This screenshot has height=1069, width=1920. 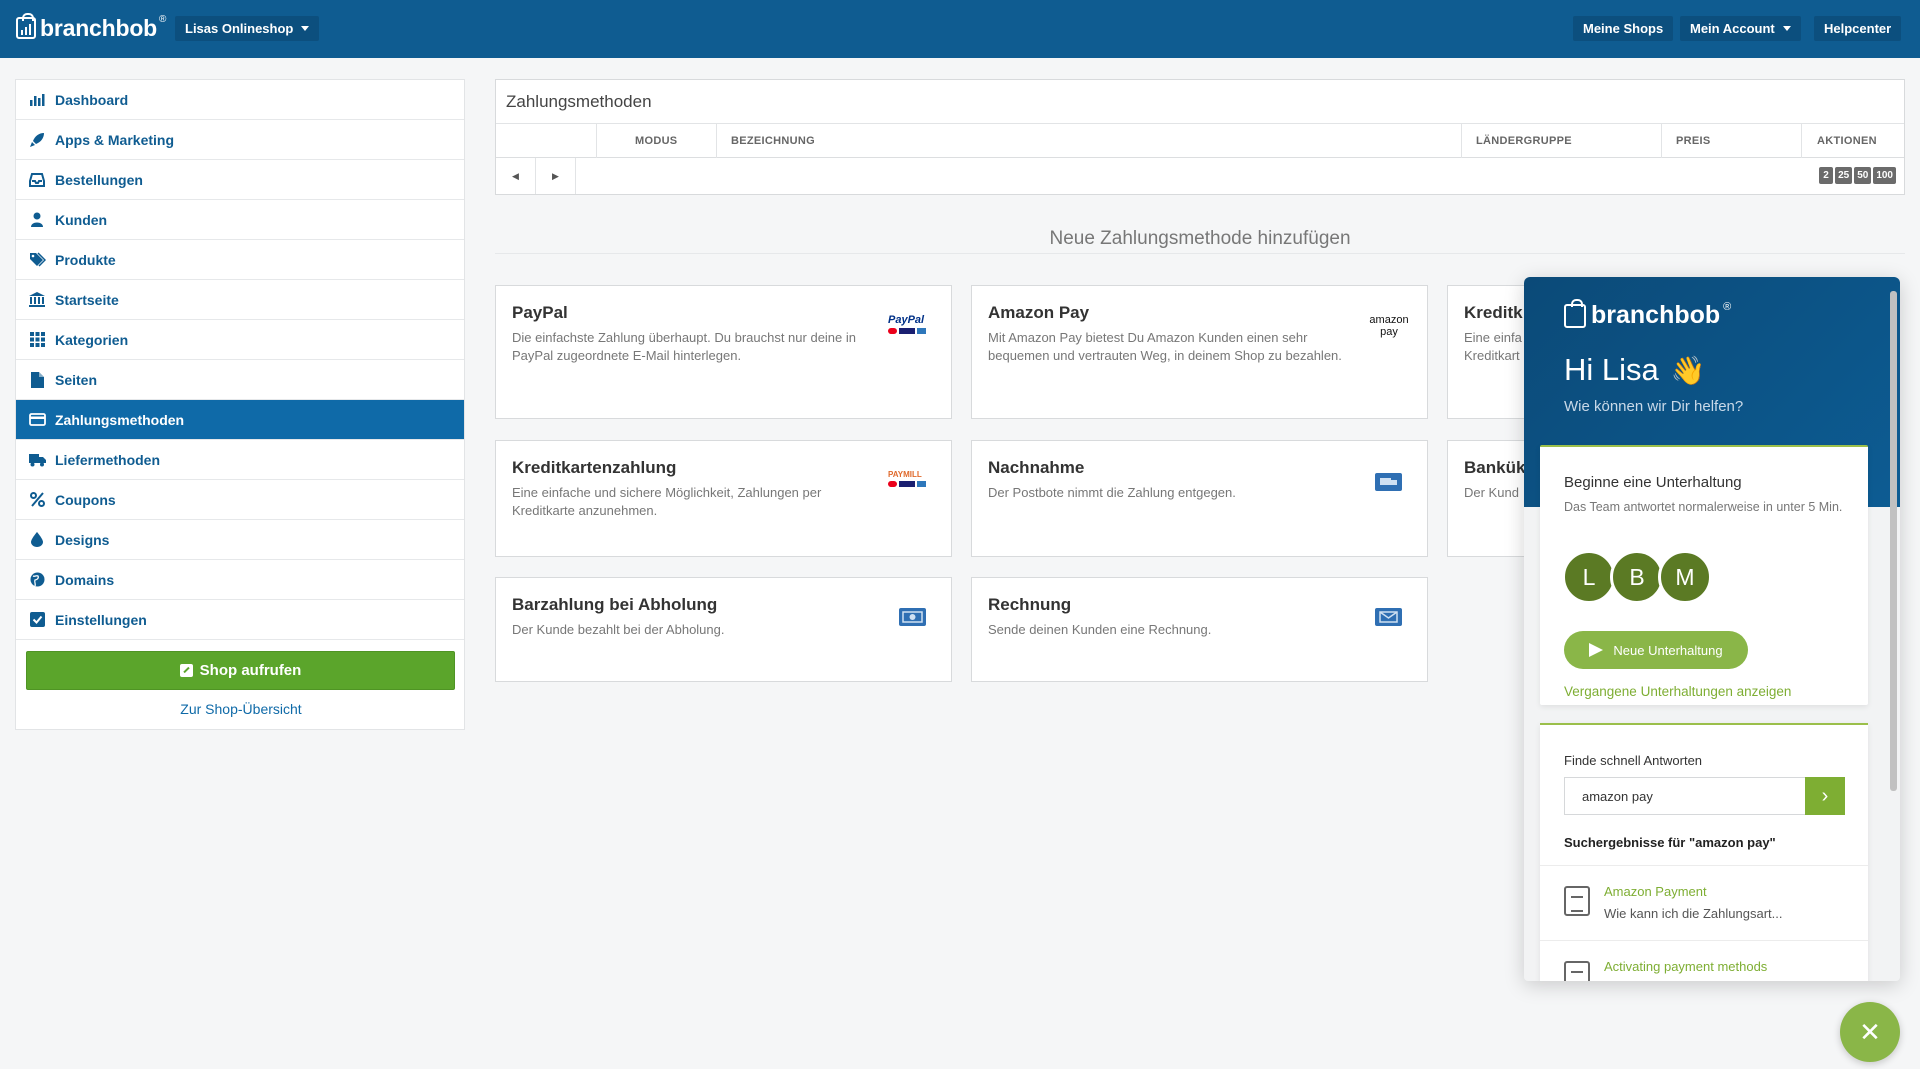 I want to click on sidebar-item-customers: Kunden, so click(x=240, y=220).